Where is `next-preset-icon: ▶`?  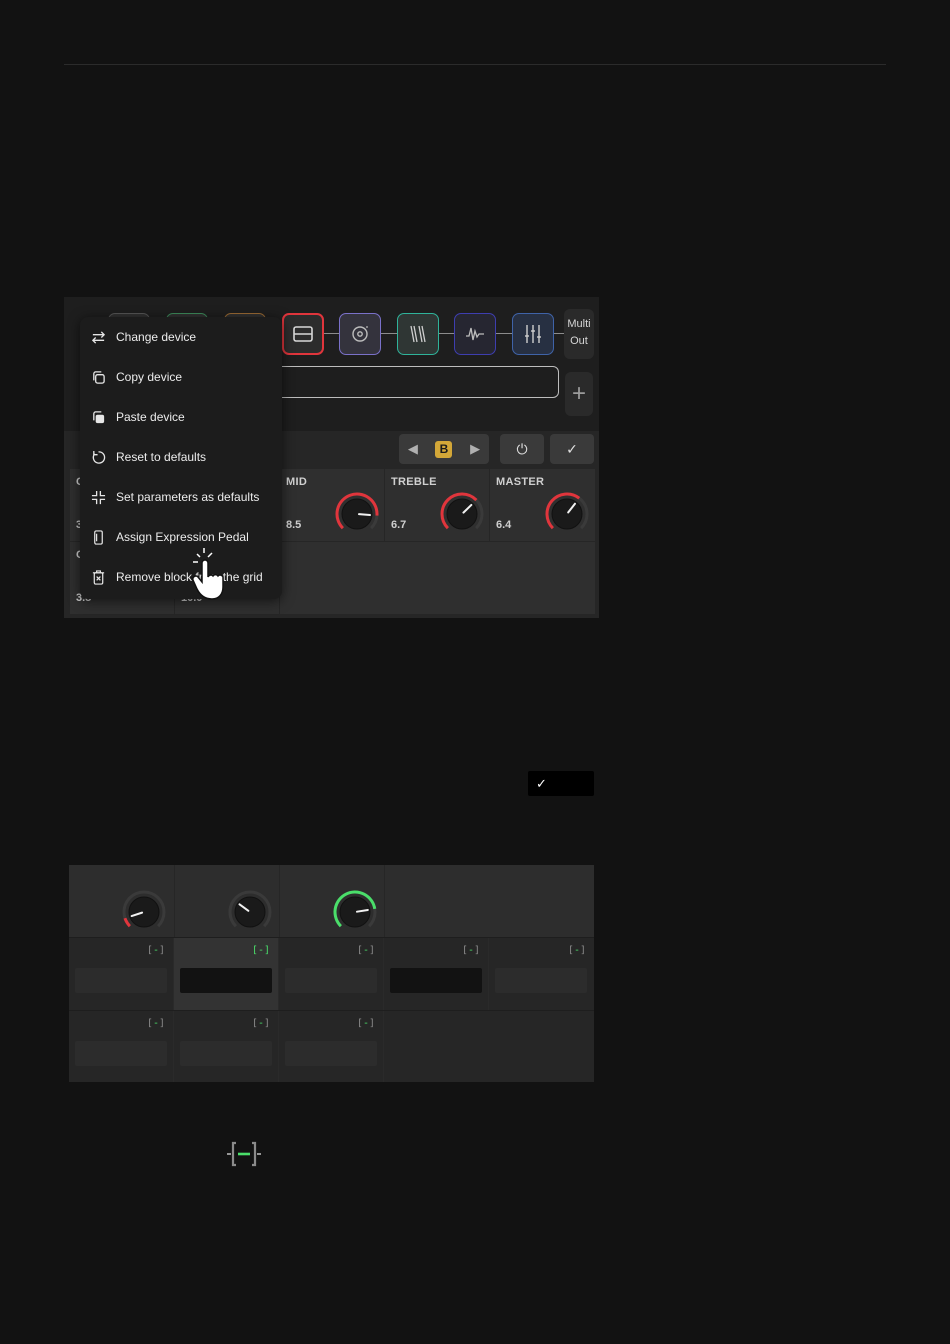 next-preset-icon: ▶ is located at coordinates (475, 449).